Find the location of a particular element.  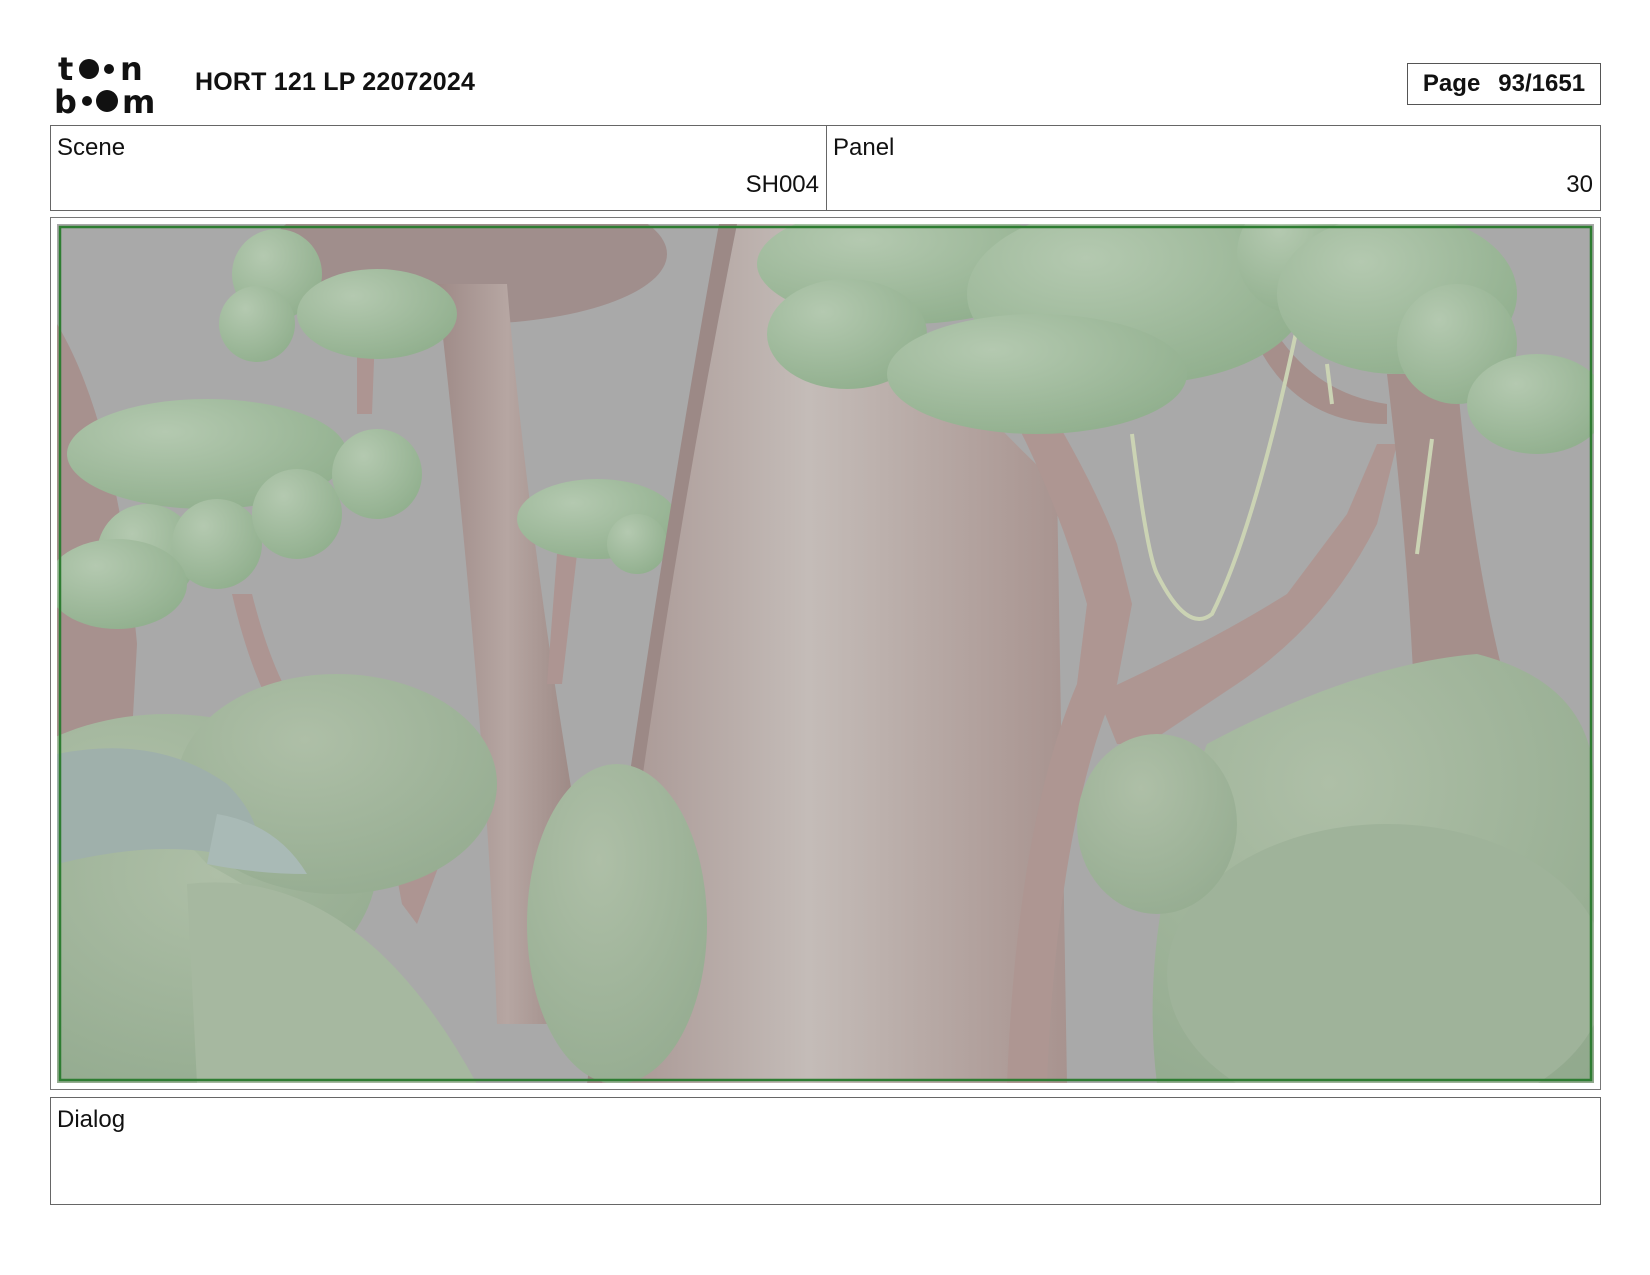

document-title: HORT 121 LP 22072024 is located at coordinates (335, 82).